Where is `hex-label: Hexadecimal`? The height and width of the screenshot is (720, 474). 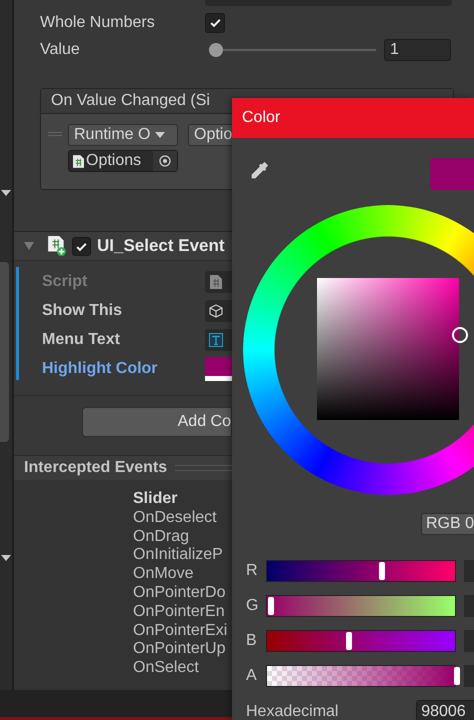
hex-label: Hexadecimal is located at coordinates (292, 711).